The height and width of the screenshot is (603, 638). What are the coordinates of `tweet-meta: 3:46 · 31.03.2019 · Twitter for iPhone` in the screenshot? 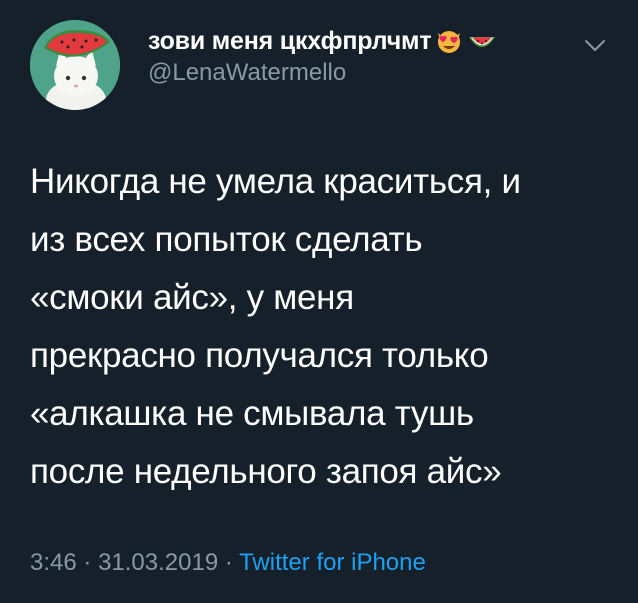 It's located at (228, 563).